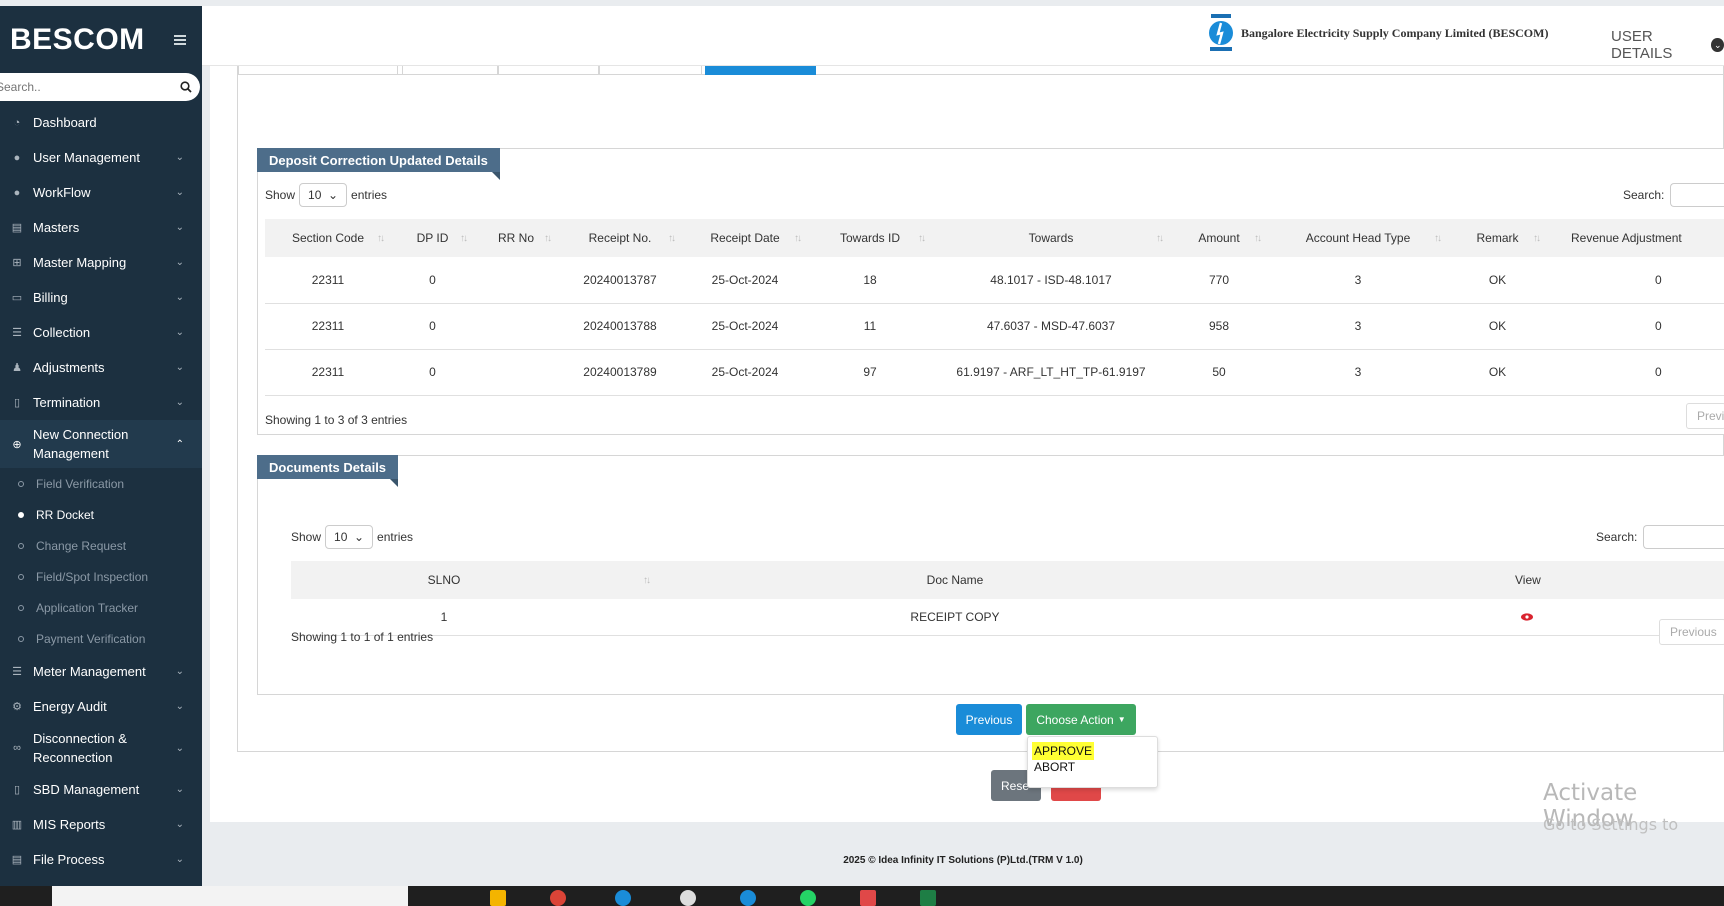 This screenshot has height=906, width=1724. I want to click on tab-active, so click(760, 70).